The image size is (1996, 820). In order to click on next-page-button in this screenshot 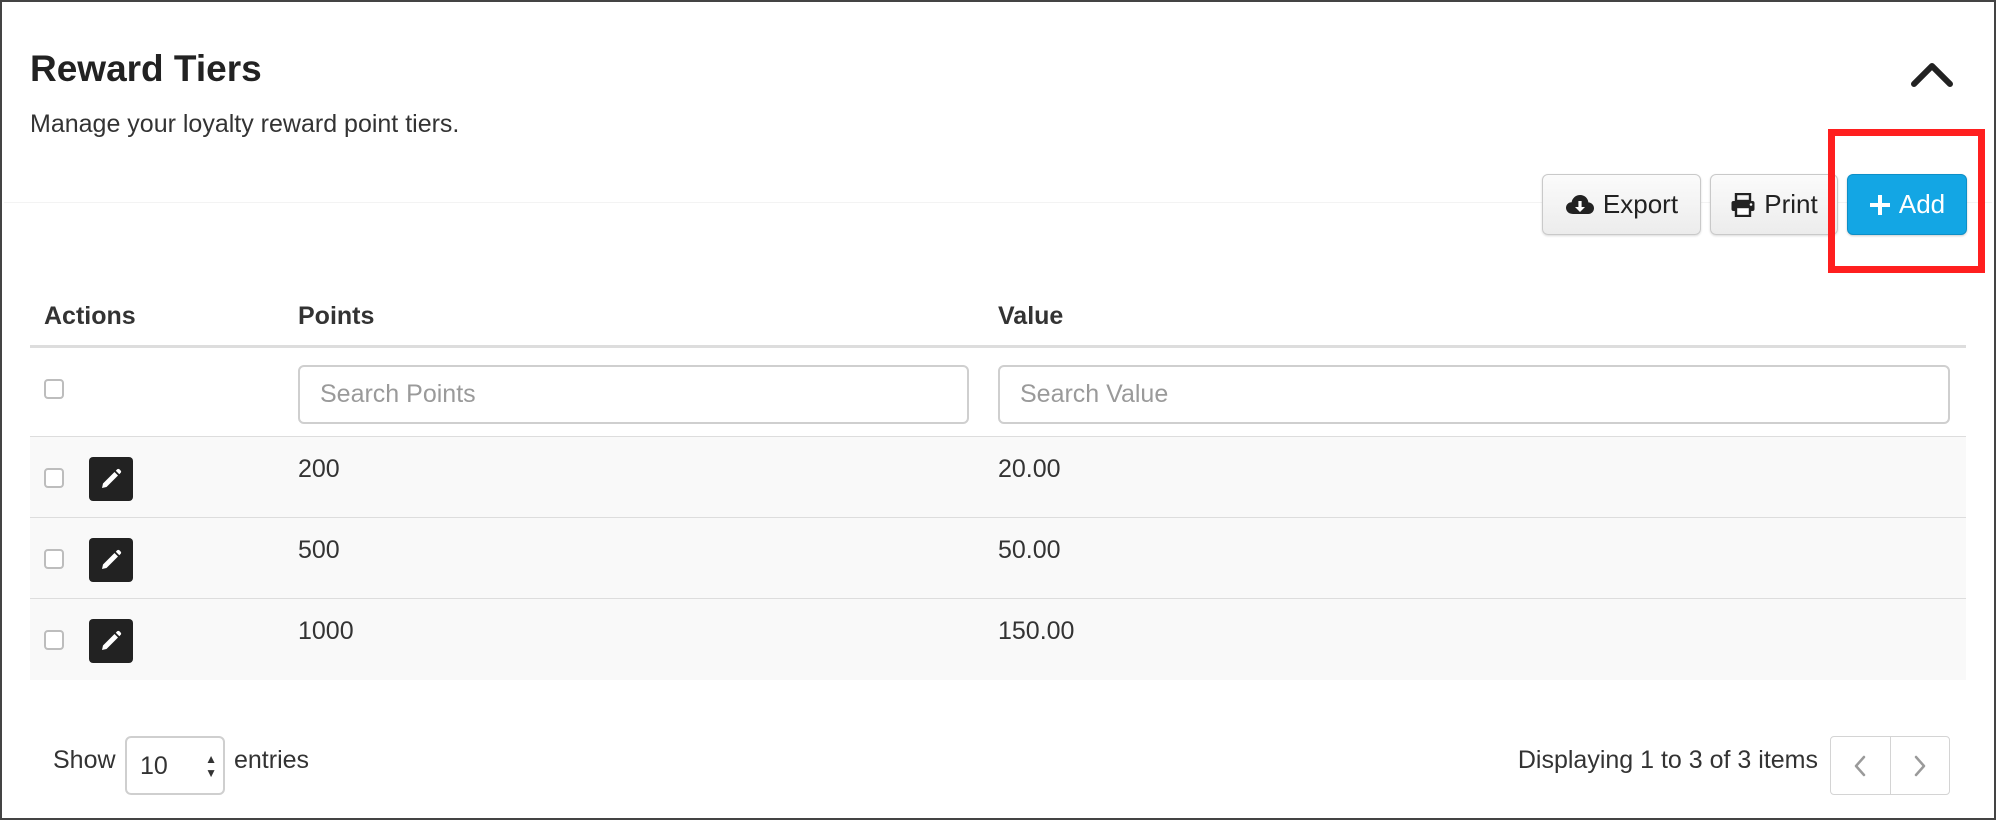, I will do `click(1919, 765)`.